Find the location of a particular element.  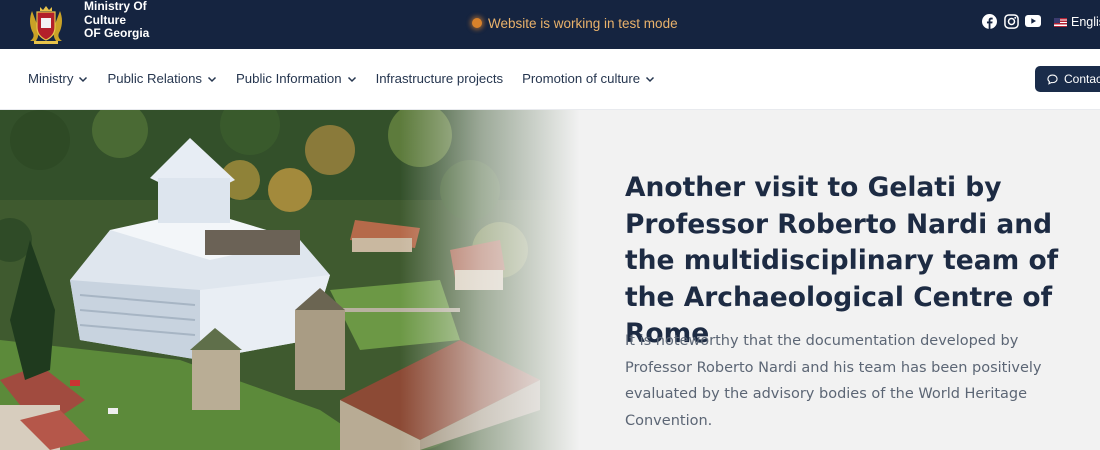

language-selector: English is located at coordinates (1077, 22).